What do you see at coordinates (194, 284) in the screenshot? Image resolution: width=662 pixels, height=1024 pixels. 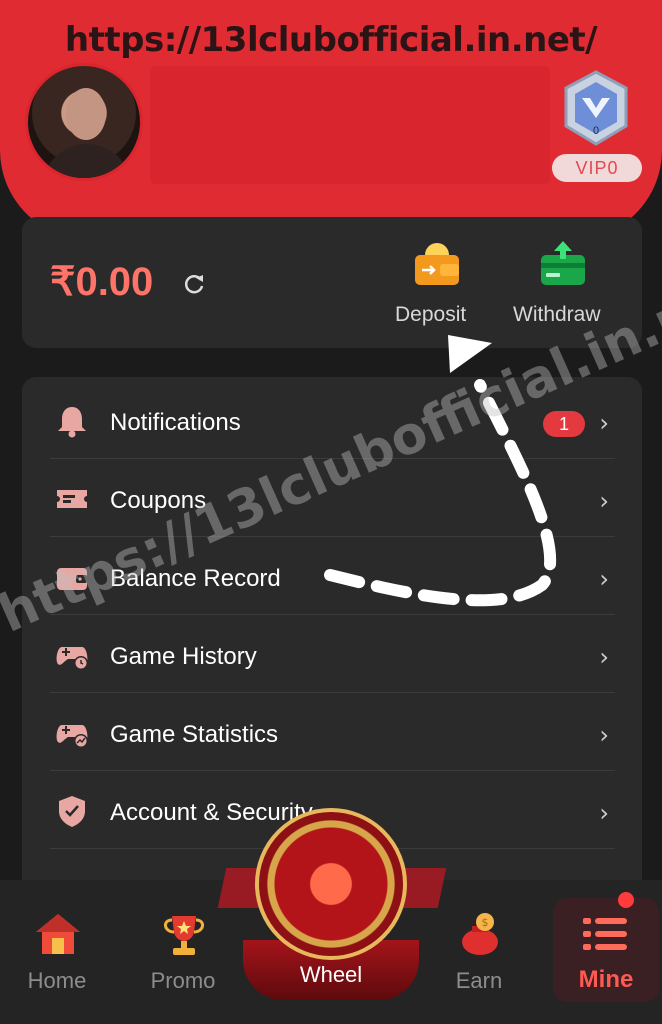 I see `refresh-icon` at bounding box center [194, 284].